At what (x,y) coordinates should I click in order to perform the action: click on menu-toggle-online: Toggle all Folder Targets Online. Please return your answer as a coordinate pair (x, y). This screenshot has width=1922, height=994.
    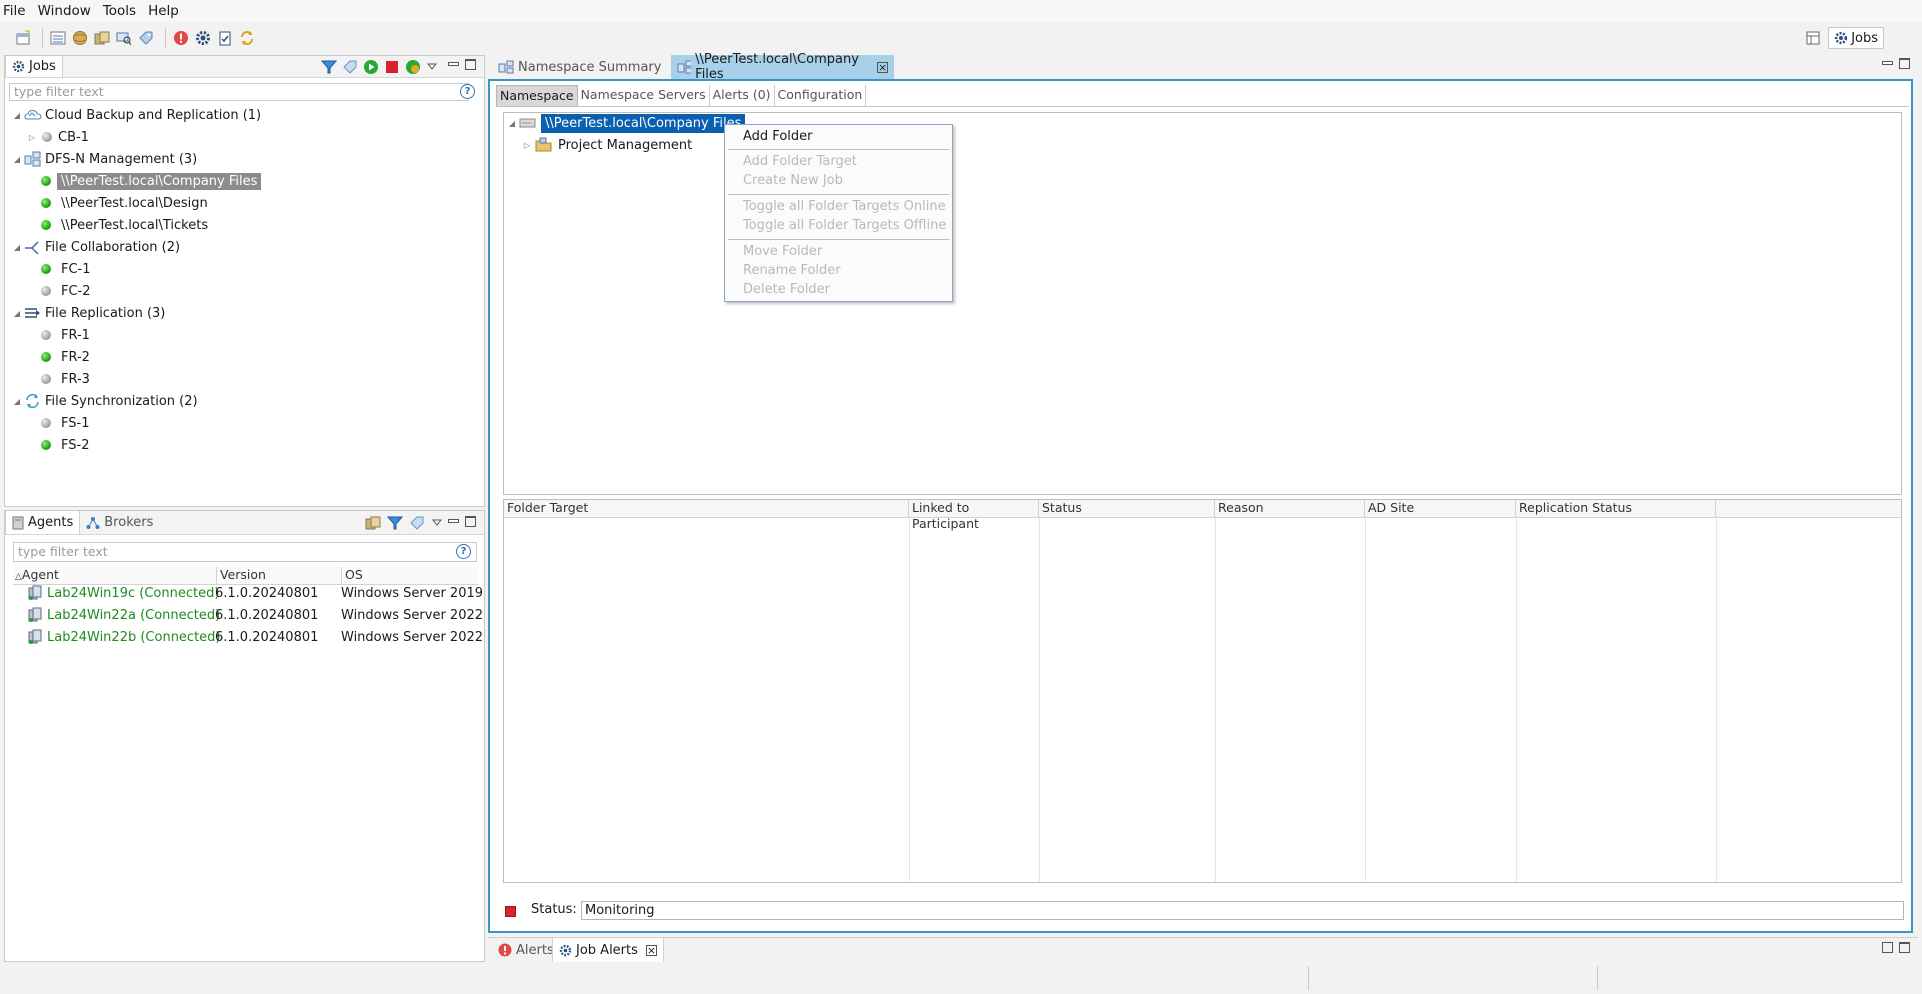
    Looking at the image, I should click on (844, 206).